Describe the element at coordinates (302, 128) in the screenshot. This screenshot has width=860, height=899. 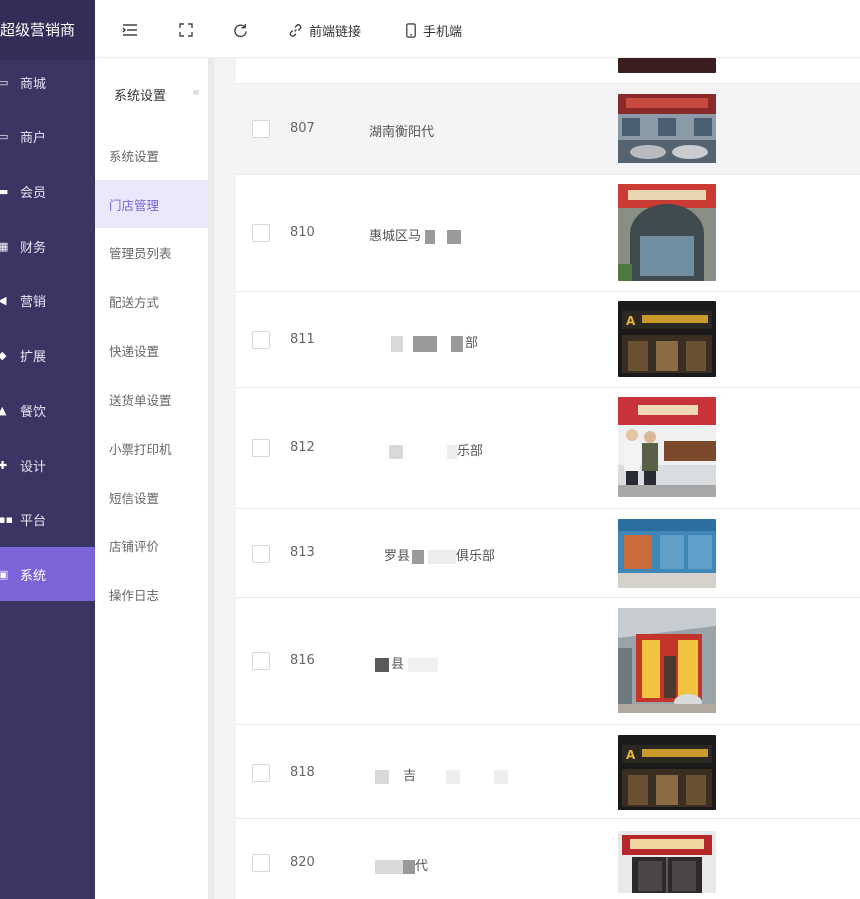
I see `row-id: 807` at that location.